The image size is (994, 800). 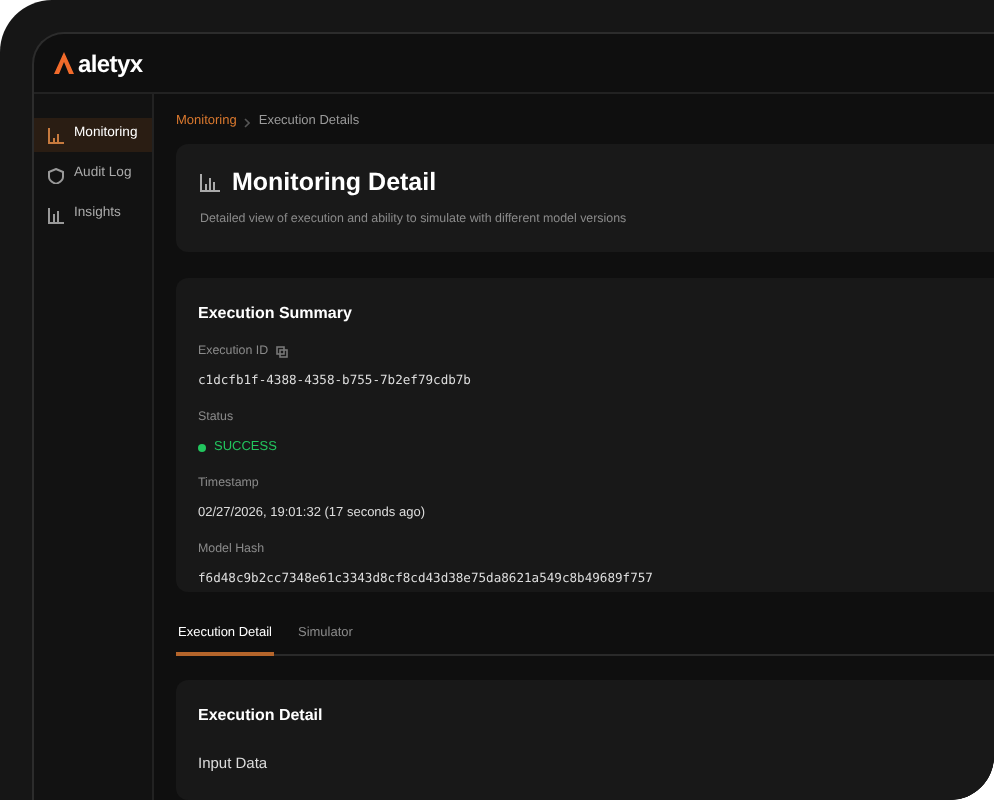 What do you see at coordinates (282, 351) in the screenshot?
I see `copy-icon` at bounding box center [282, 351].